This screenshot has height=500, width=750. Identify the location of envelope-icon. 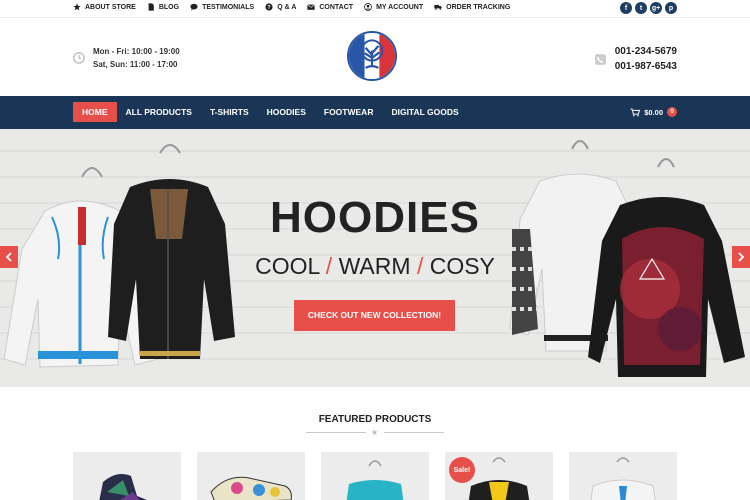
(311, 7).